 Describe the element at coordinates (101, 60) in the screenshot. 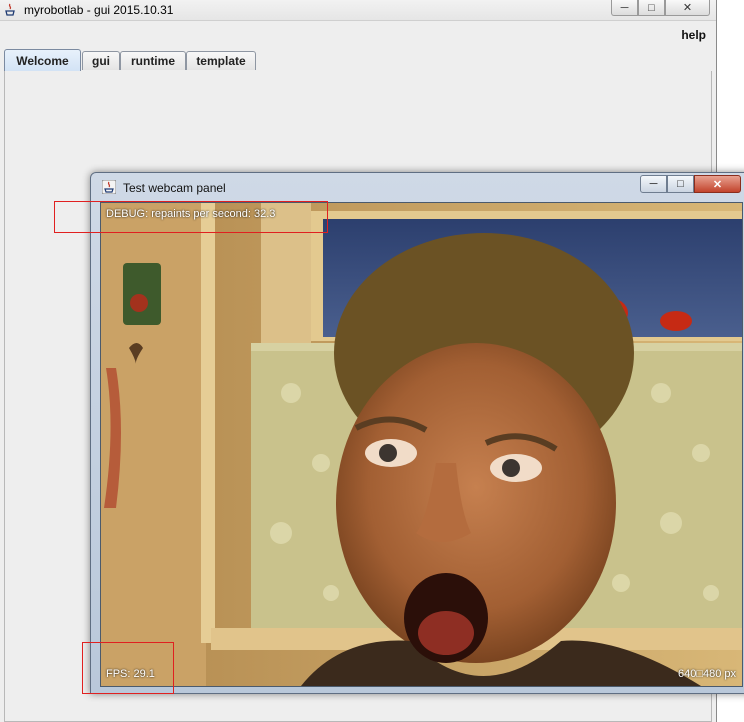

I see `tab-gui: gui` at that location.